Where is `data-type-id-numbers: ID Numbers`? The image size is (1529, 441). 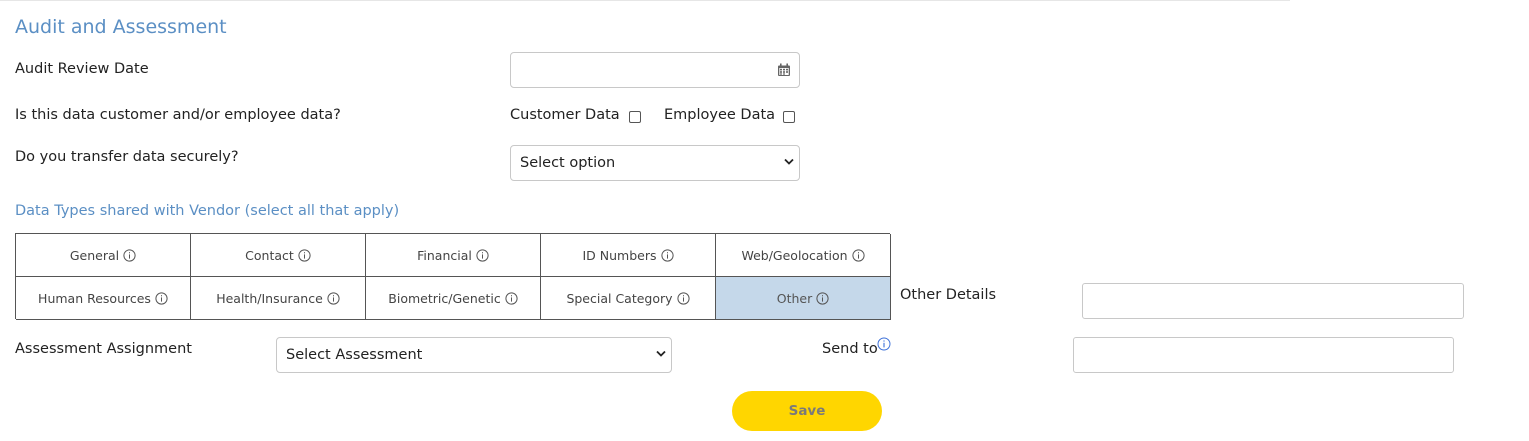 data-type-id-numbers: ID Numbers is located at coordinates (628, 255).